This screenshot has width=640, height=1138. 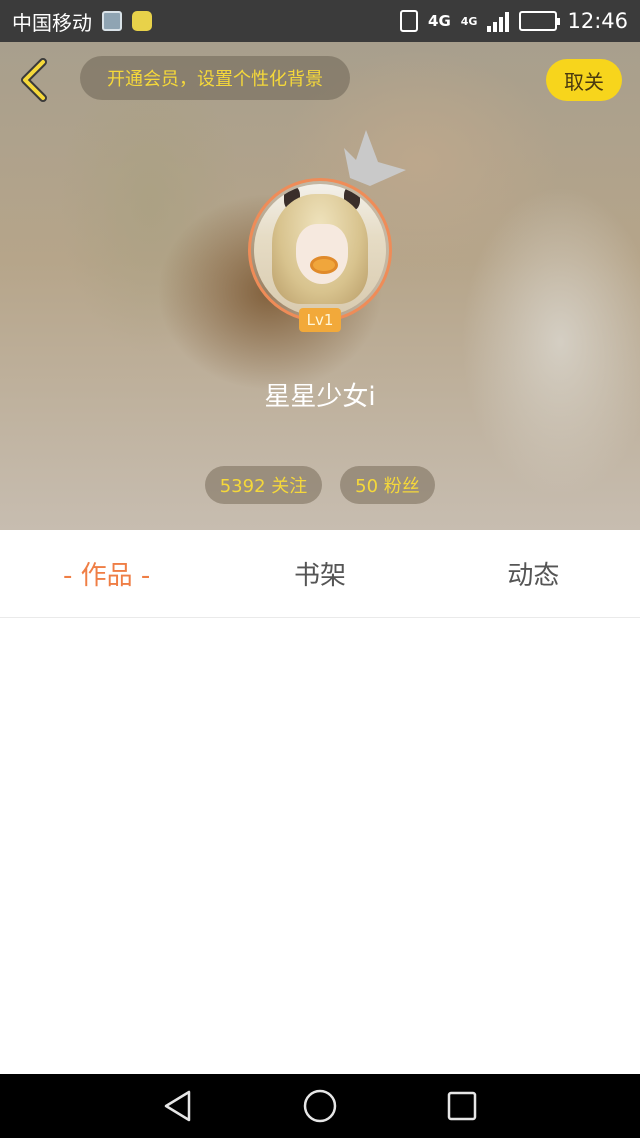 I want to click on clock: 12:46, so click(x=597, y=21).